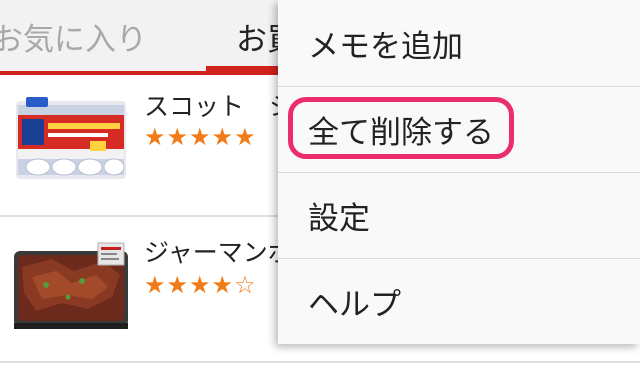  What do you see at coordinates (401, 128) in the screenshot?
I see `highlight-annotation` at bounding box center [401, 128].